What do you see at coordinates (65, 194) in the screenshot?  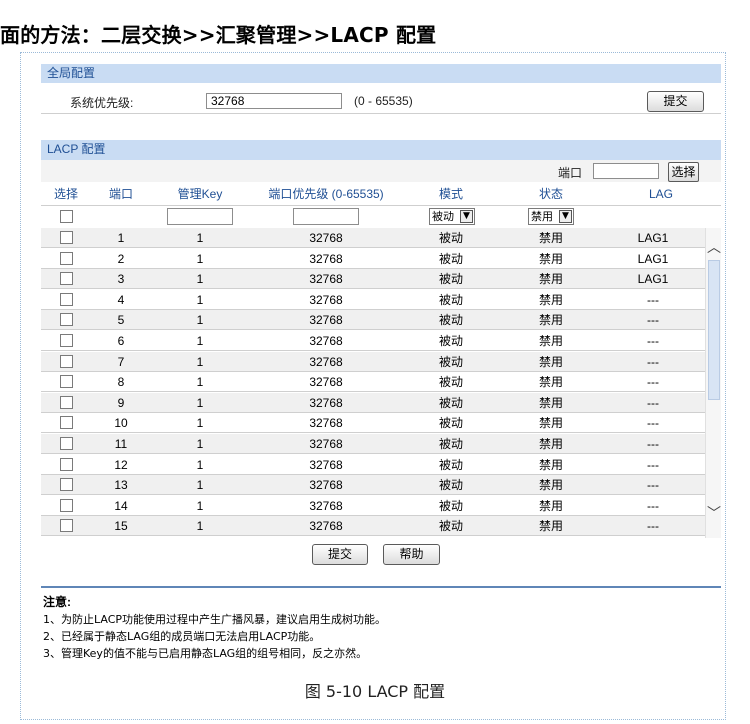 I see `col-header-select: 选择` at bounding box center [65, 194].